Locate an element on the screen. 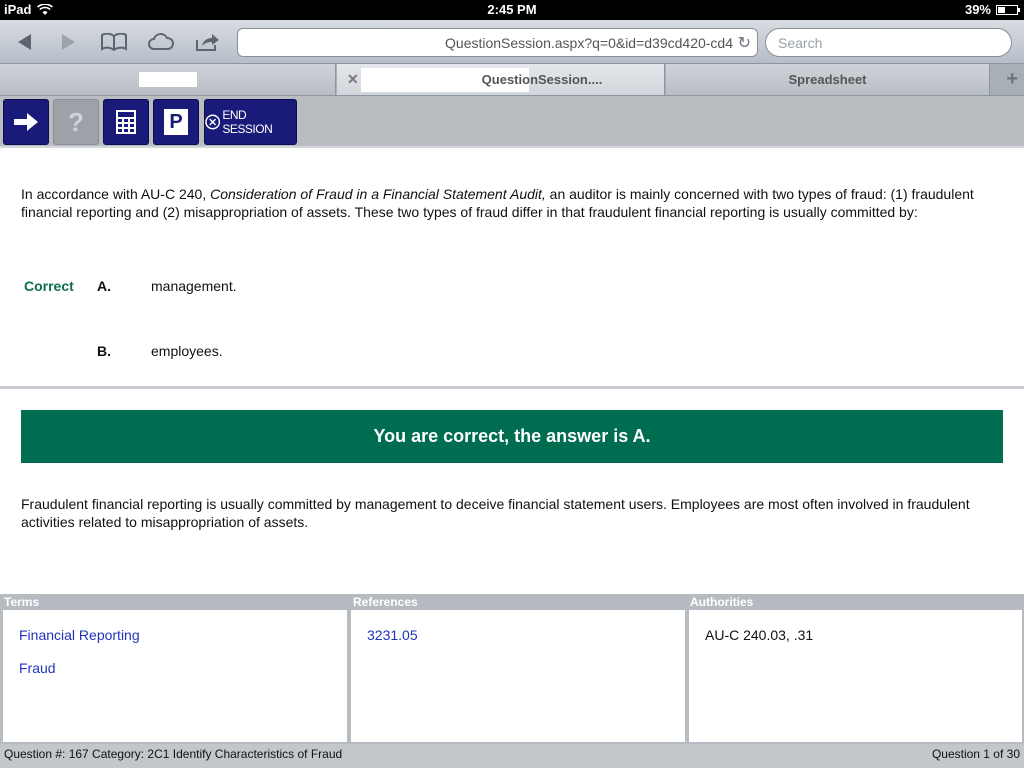 The image size is (1024, 768). end-session-label: END SESSION is located at coordinates (247, 122).